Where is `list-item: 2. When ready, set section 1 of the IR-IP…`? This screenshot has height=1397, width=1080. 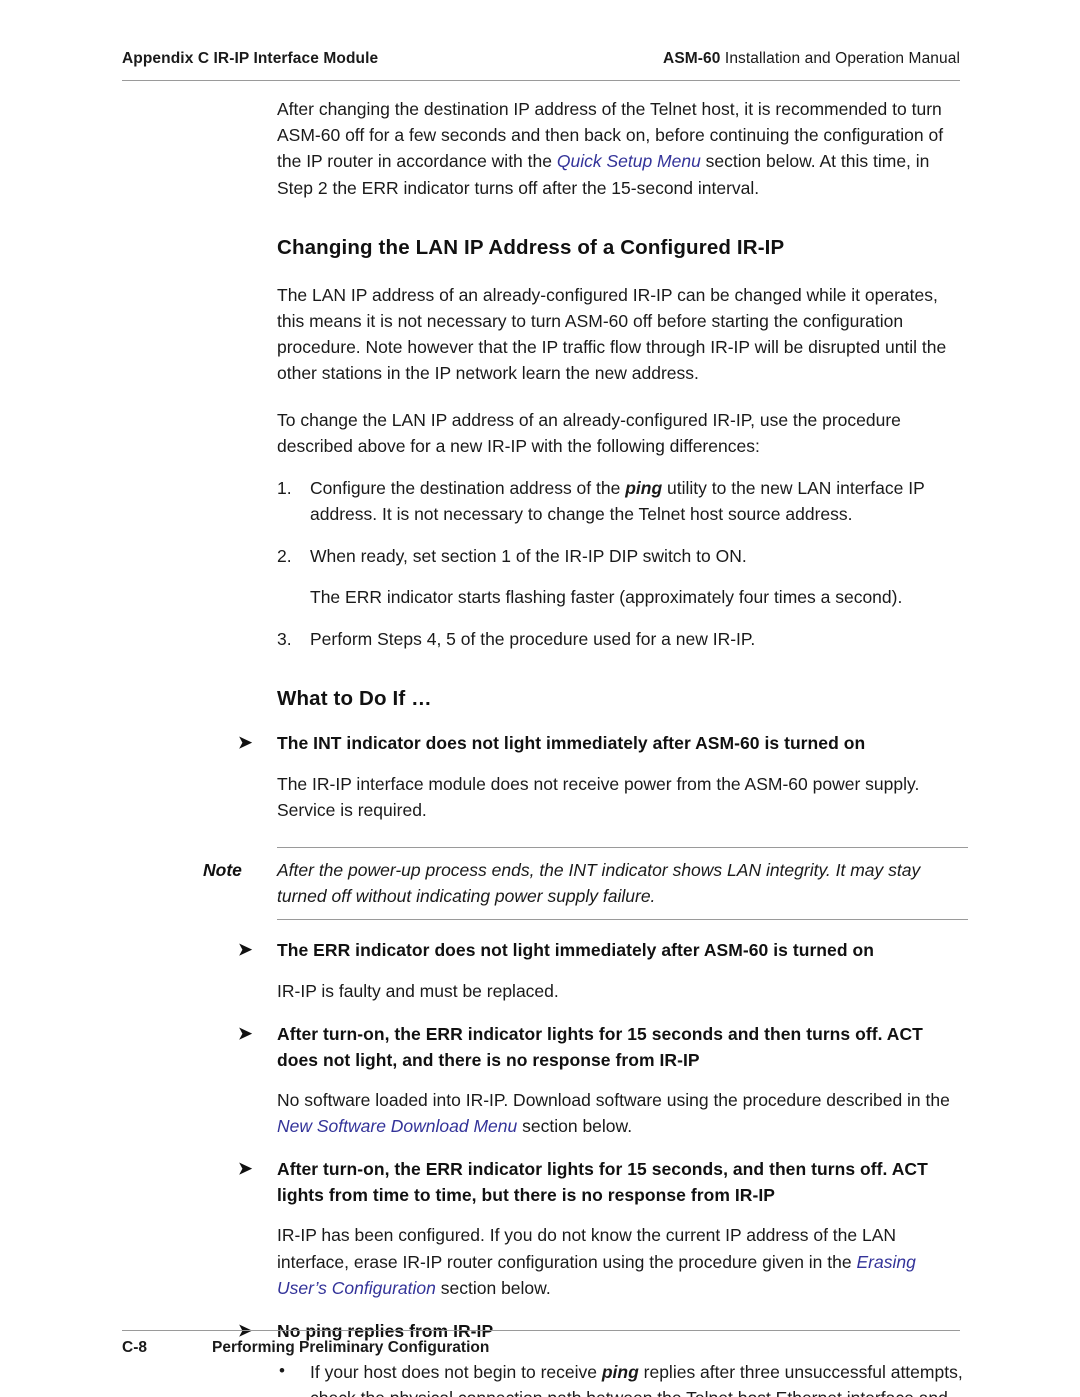 list-item: 2. When ready, set section 1 of the IR-IP… is located at coordinates (622, 556).